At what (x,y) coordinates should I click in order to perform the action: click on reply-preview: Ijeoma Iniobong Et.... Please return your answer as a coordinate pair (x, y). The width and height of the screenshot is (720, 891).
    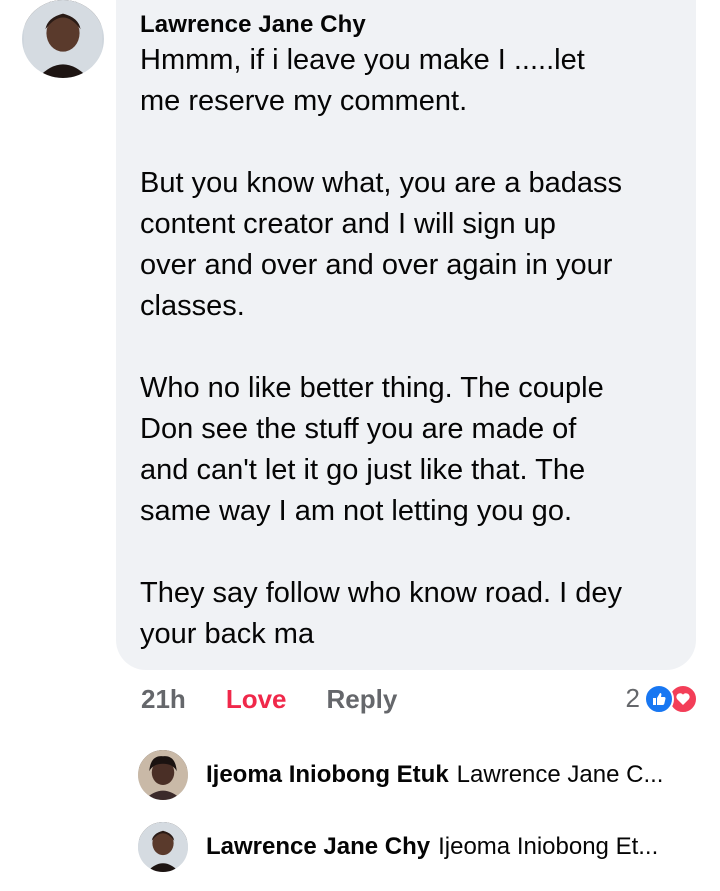
    Looking at the image, I should click on (548, 846).